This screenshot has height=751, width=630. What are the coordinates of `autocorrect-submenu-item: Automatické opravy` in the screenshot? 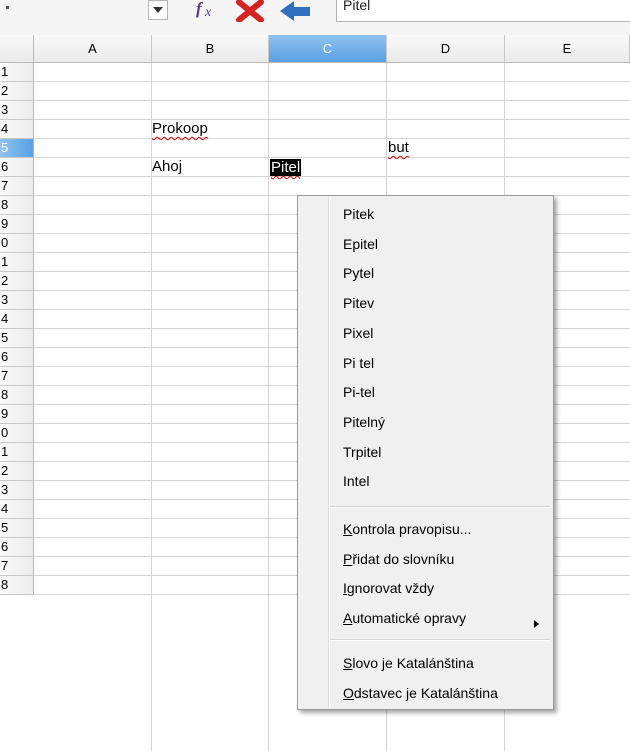 It's located at (404, 618).